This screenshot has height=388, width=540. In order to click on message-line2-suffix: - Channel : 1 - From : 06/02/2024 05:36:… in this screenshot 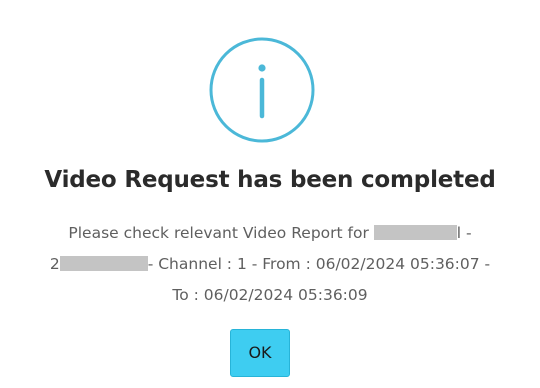, I will do `click(319, 264)`.